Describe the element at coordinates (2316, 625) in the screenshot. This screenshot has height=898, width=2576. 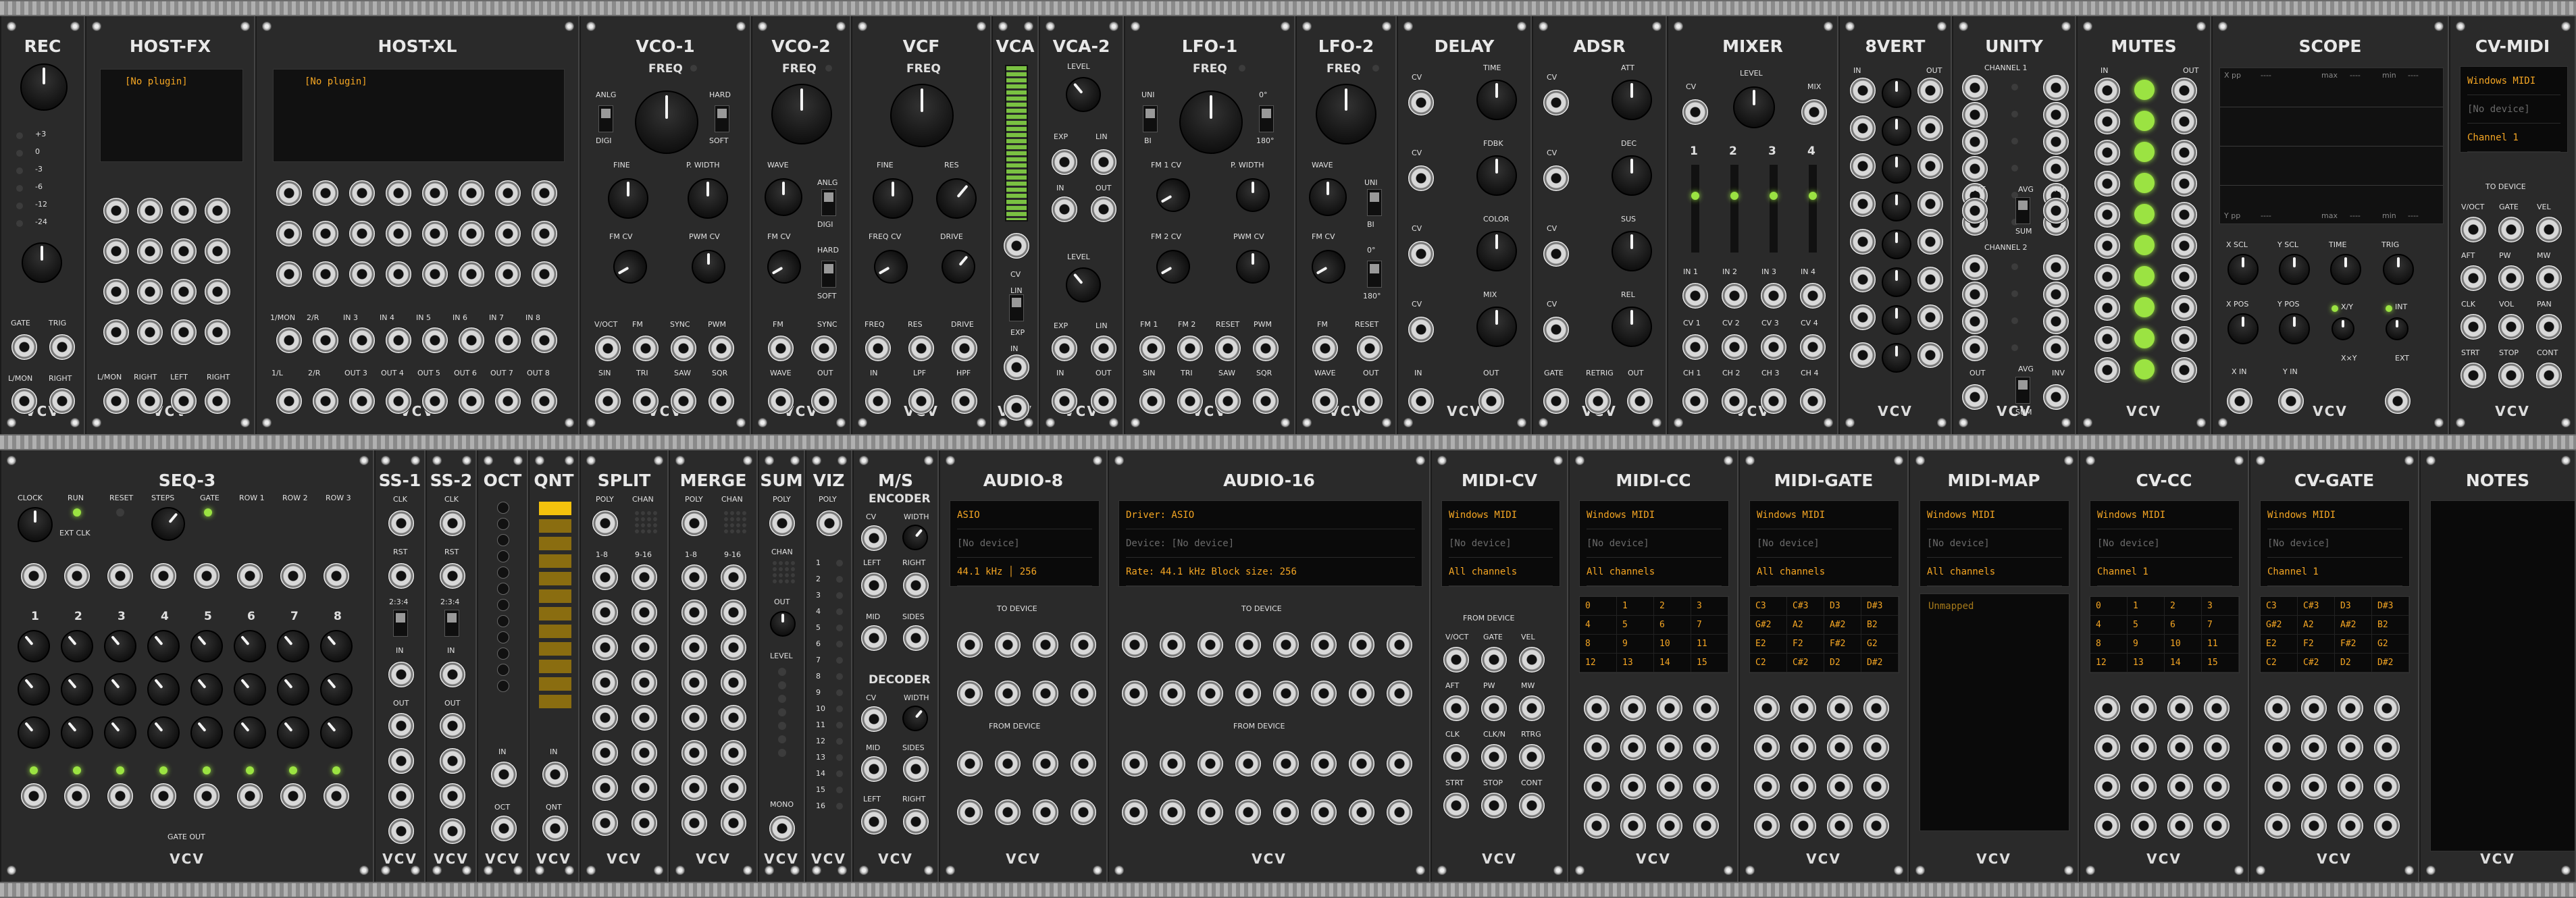
I see `grid-cell: A2` at that location.